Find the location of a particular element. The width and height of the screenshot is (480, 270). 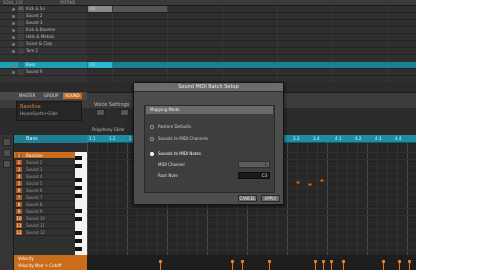

group-item-label: Sound 9 is located at coordinates (34, 71).